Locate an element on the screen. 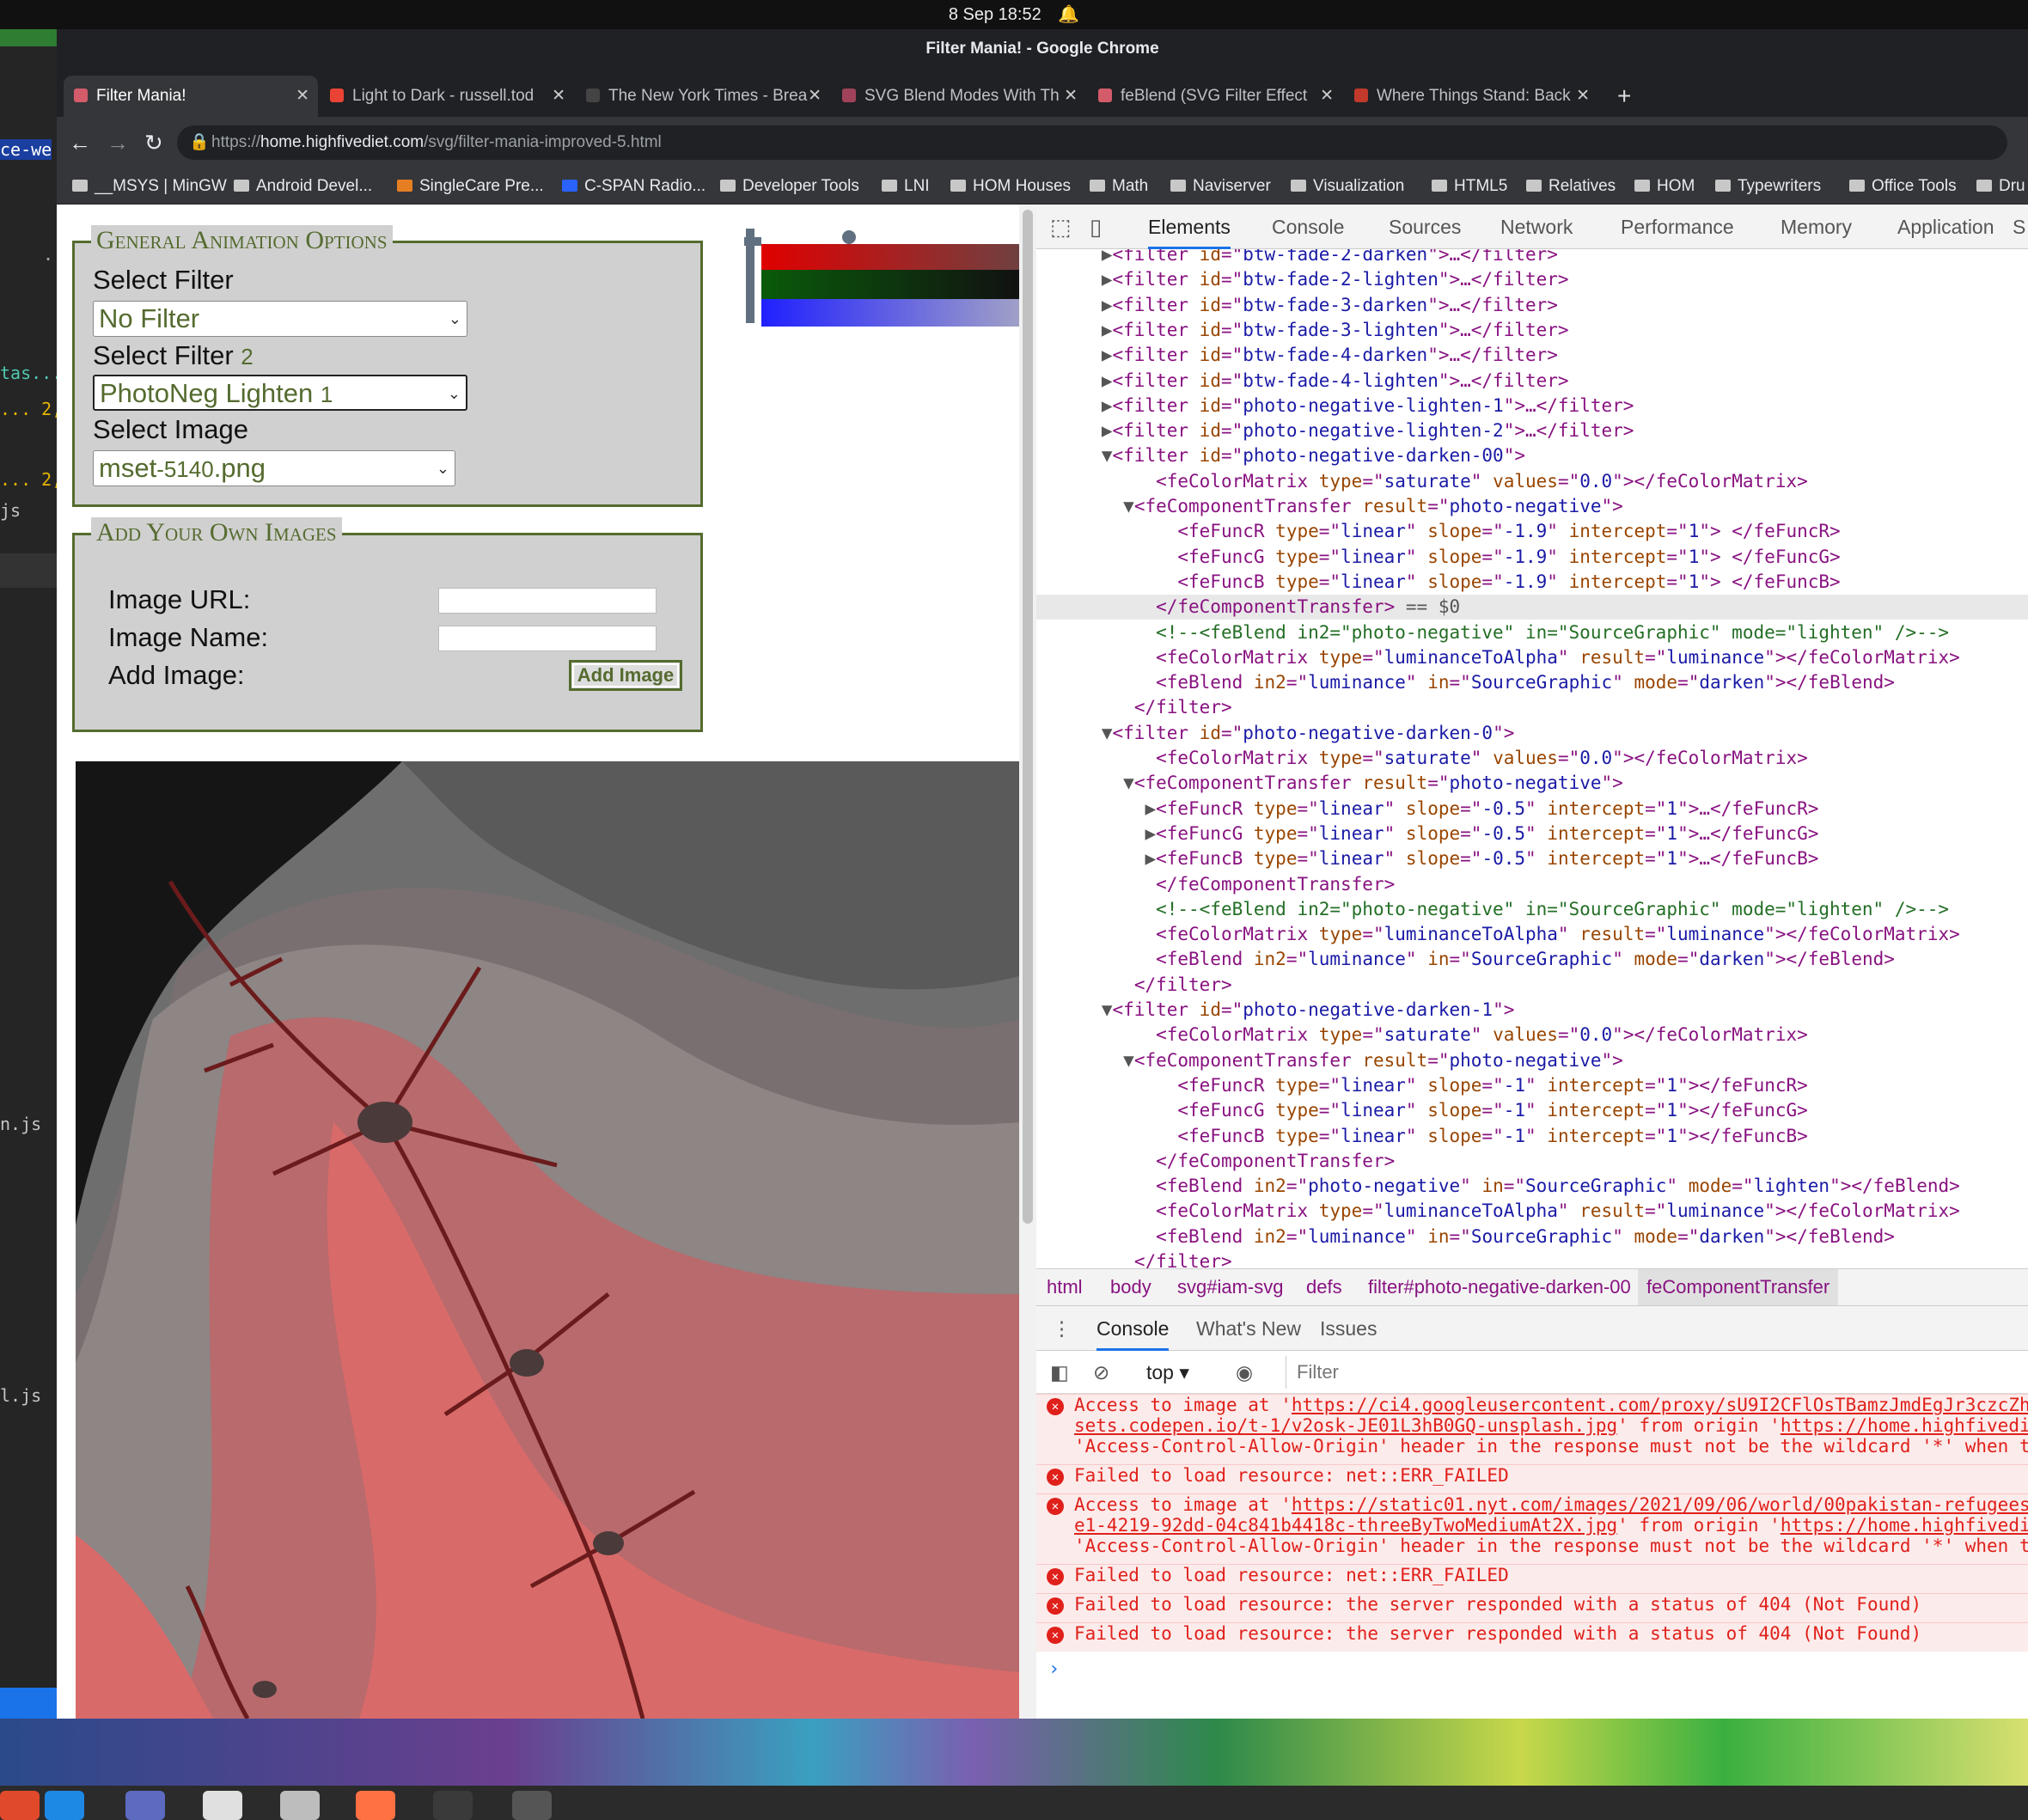 The image size is (2028, 1820). breadcrumb-item: html is located at coordinates (1065, 1287).